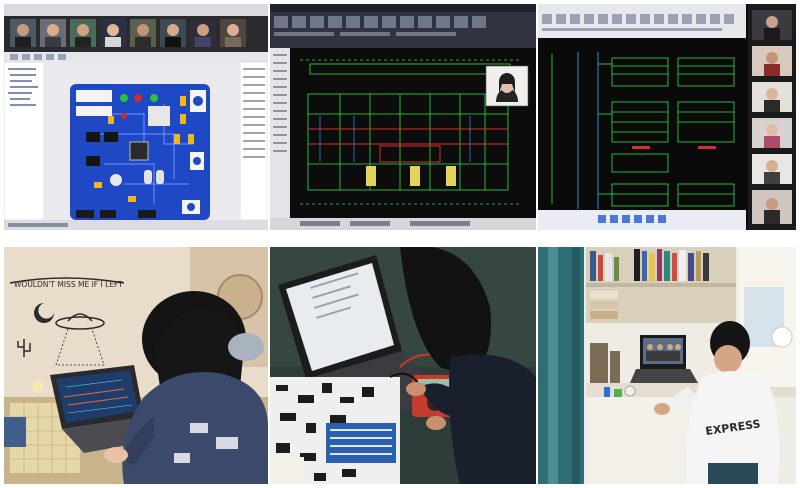 The height and width of the screenshot is (488, 800). Describe the element at coordinates (667, 117) in the screenshot. I see `schematic-screenshot` at that location.